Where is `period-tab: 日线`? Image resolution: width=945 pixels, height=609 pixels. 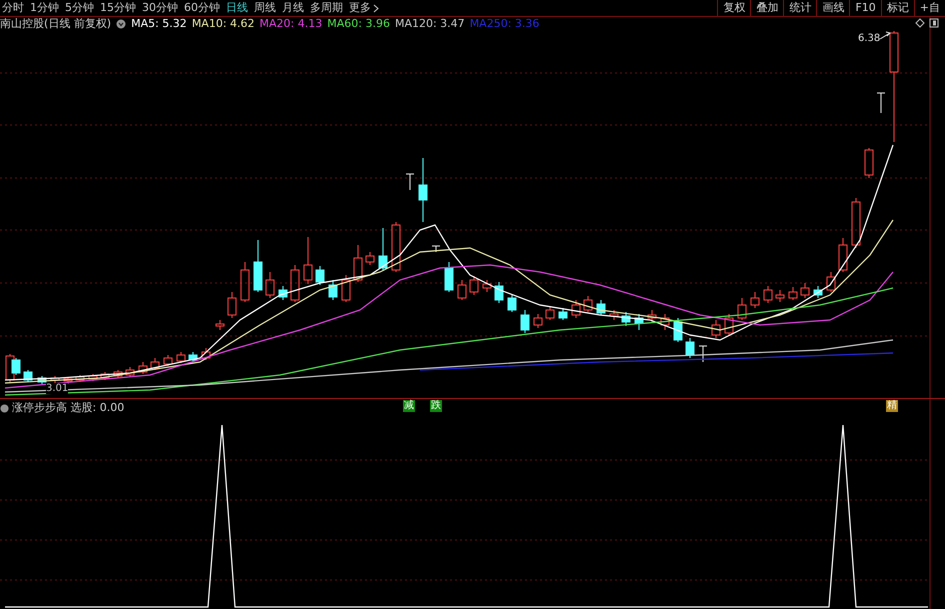
period-tab: 日线 is located at coordinates (237, 8).